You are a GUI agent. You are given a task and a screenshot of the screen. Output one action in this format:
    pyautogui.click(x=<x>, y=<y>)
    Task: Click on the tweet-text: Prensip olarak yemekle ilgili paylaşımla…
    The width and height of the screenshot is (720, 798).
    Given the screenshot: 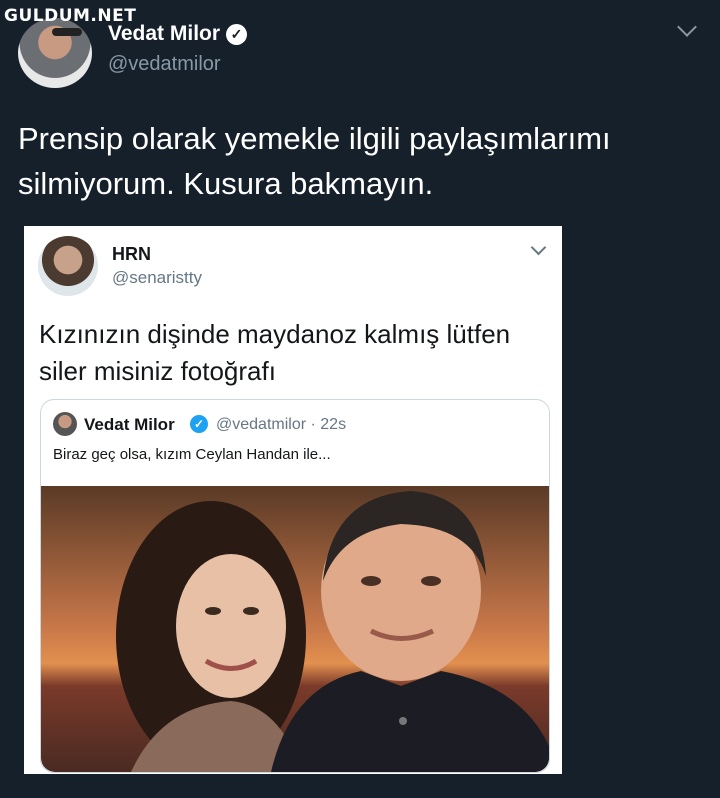 What is the action you would take?
    pyautogui.click(x=314, y=161)
    